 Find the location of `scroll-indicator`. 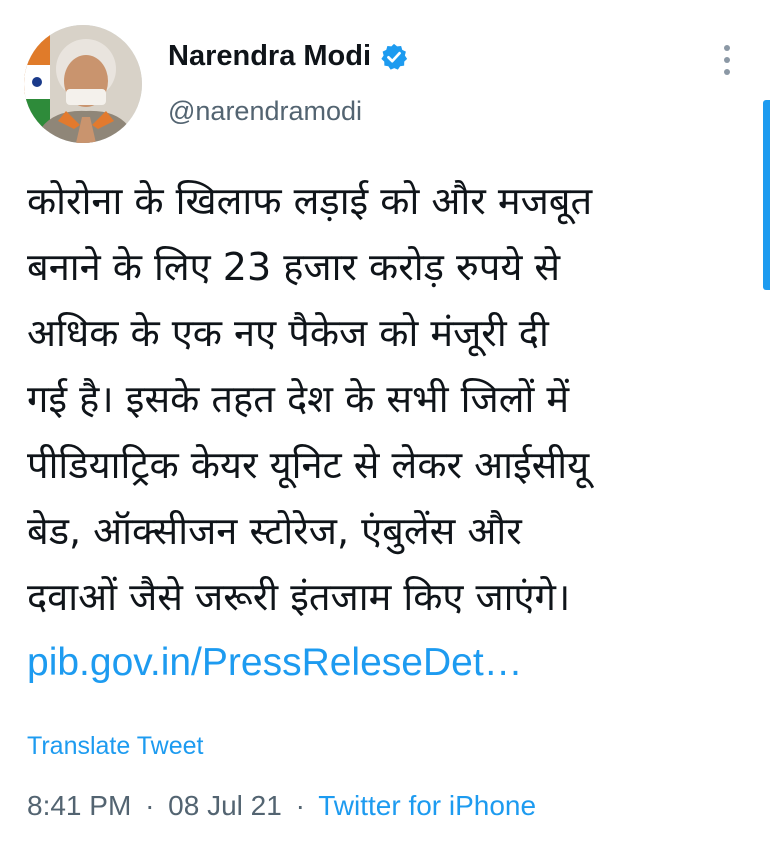

scroll-indicator is located at coordinates (766, 195).